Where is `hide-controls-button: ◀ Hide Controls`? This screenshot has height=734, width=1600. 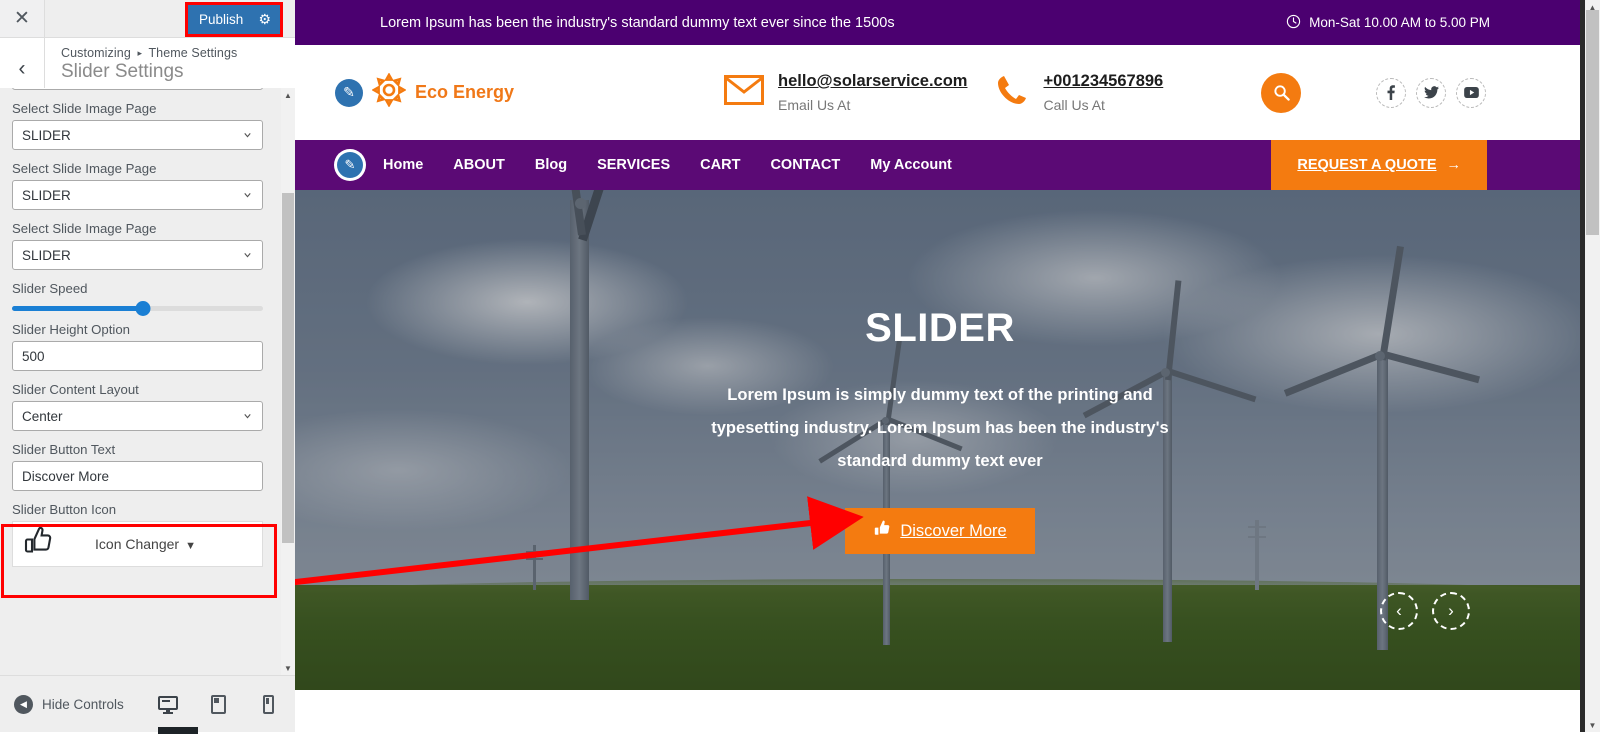
hide-controls-button: ◀ Hide Controls is located at coordinates (69, 704).